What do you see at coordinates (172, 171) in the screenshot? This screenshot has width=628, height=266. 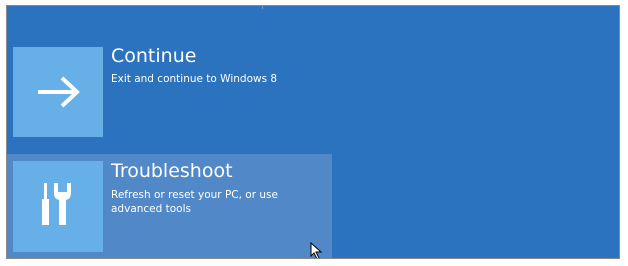 I see `troubleshoot-title: Troubleshoot` at bounding box center [172, 171].